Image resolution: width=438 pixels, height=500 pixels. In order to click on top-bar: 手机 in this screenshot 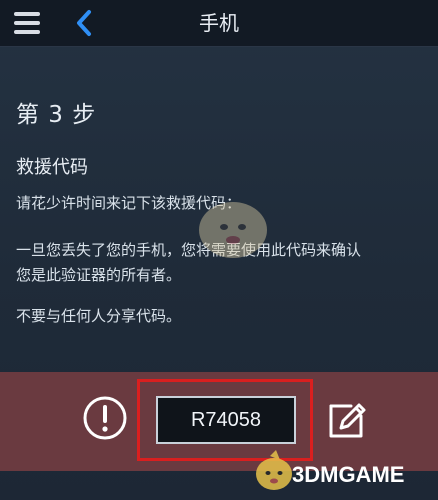, I will do `click(219, 23)`.